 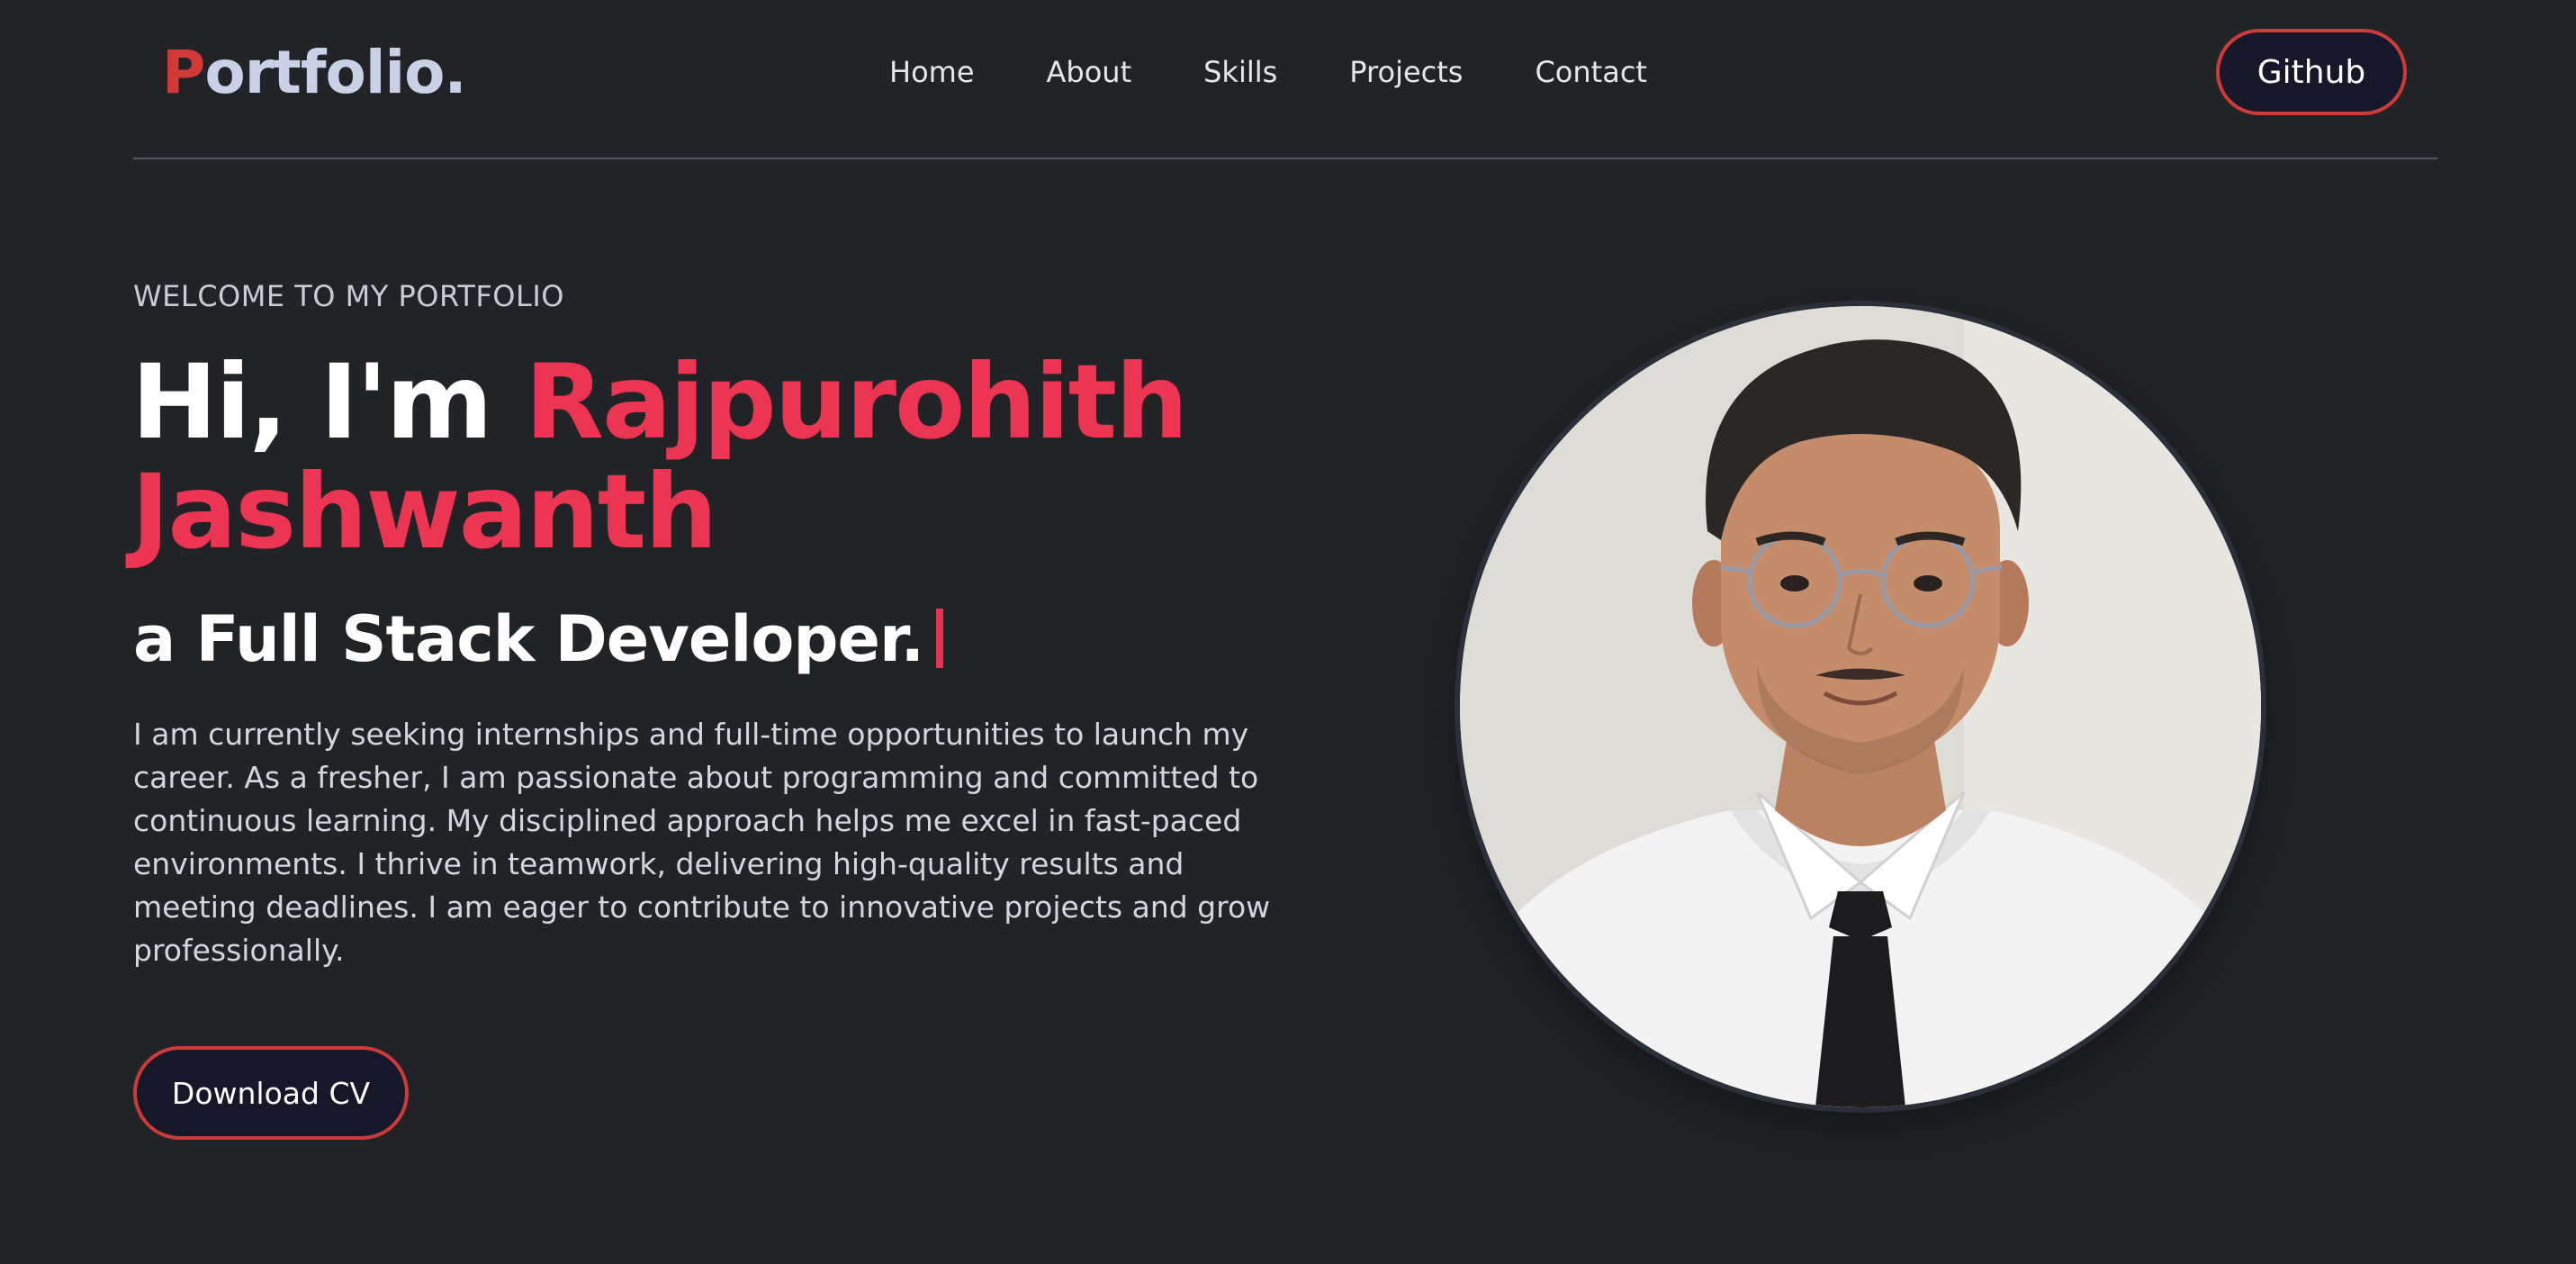 What do you see at coordinates (1089, 72) in the screenshot?
I see `nav-about: About` at bounding box center [1089, 72].